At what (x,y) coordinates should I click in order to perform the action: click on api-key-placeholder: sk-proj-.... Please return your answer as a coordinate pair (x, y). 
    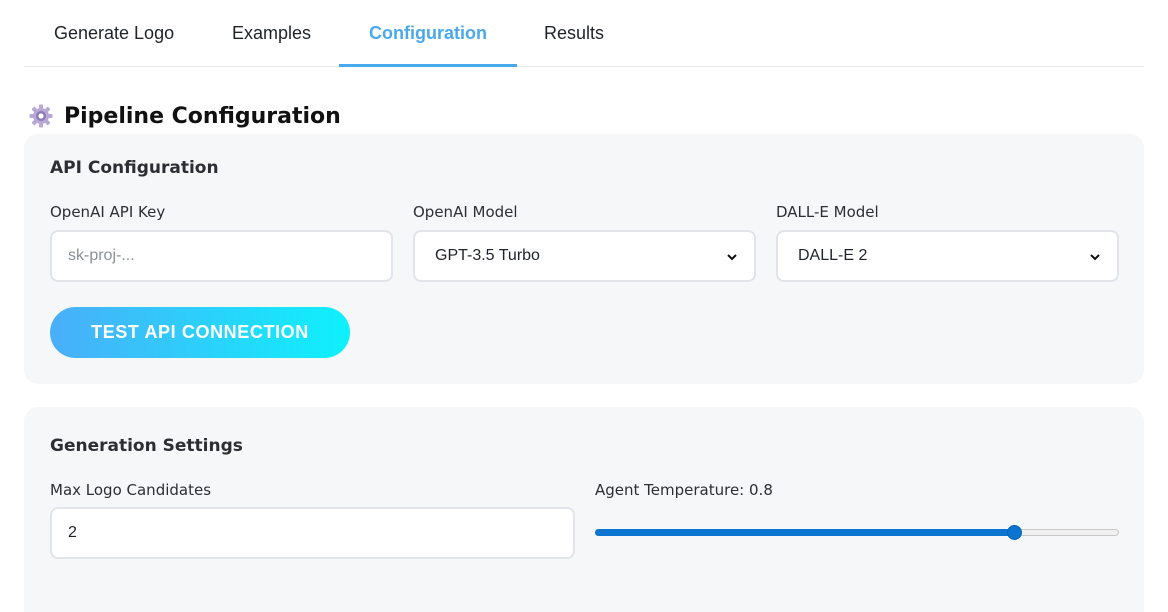
    Looking at the image, I should click on (101, 255).